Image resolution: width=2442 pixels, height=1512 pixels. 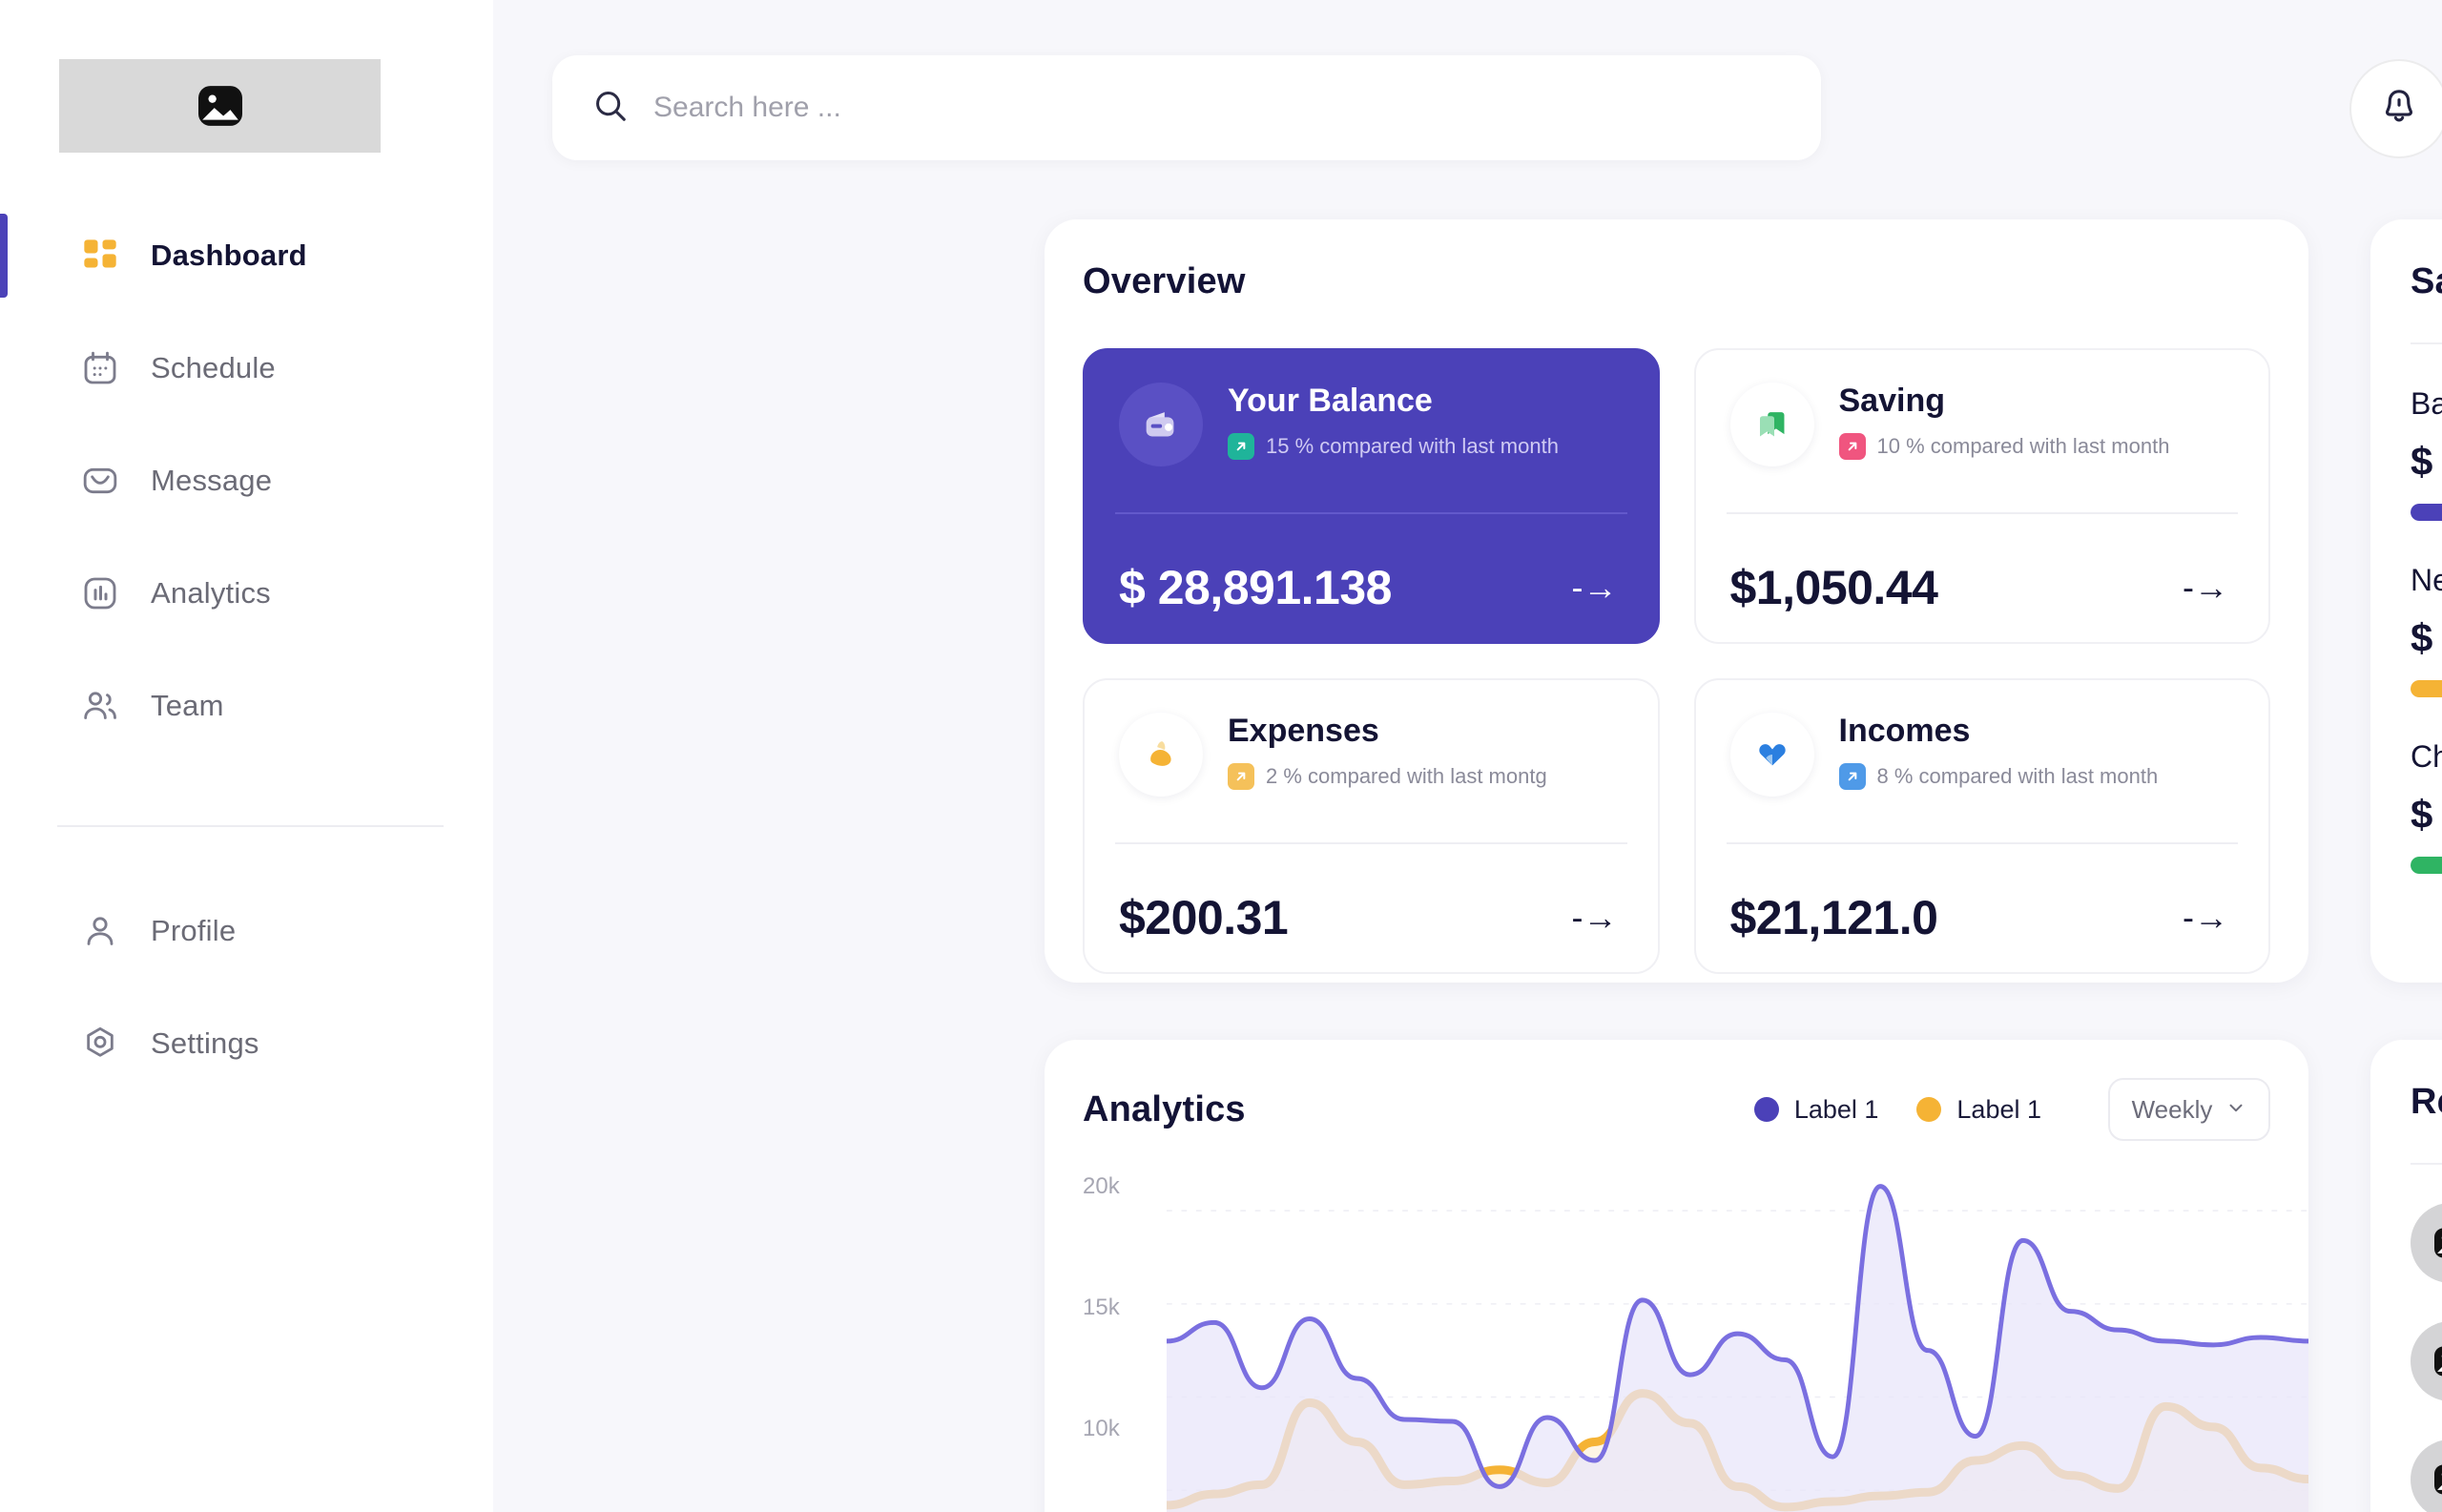 What do you see at coordinates (1204, 917) in the screenshot?
I see `stat-value: $200.31` at bounding box center [1204, 917].